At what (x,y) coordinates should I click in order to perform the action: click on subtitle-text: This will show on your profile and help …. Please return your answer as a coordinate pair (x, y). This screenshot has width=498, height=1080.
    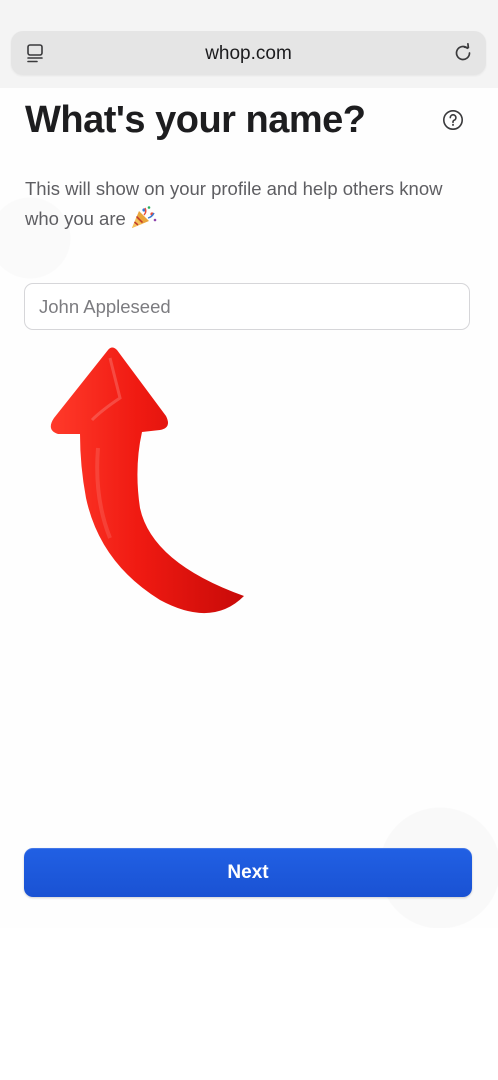
    Looking at the image, I should click on (234, 203).